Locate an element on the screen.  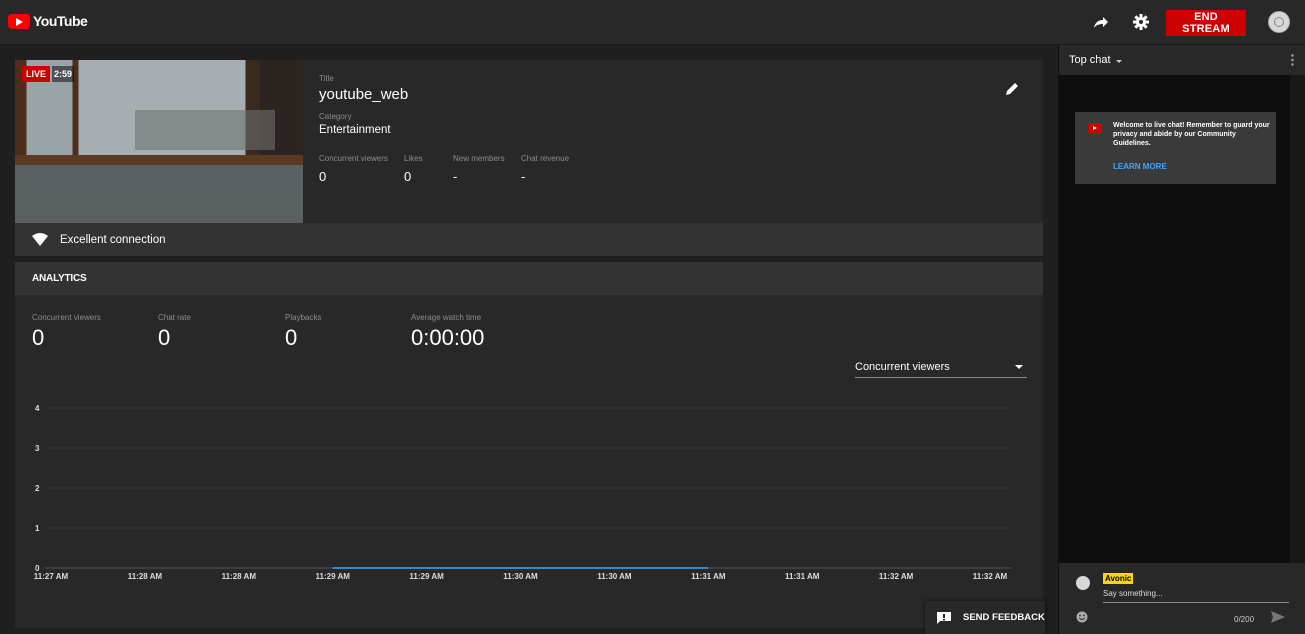
connection-status: Excellent connection is located at coordinates (529, 239).